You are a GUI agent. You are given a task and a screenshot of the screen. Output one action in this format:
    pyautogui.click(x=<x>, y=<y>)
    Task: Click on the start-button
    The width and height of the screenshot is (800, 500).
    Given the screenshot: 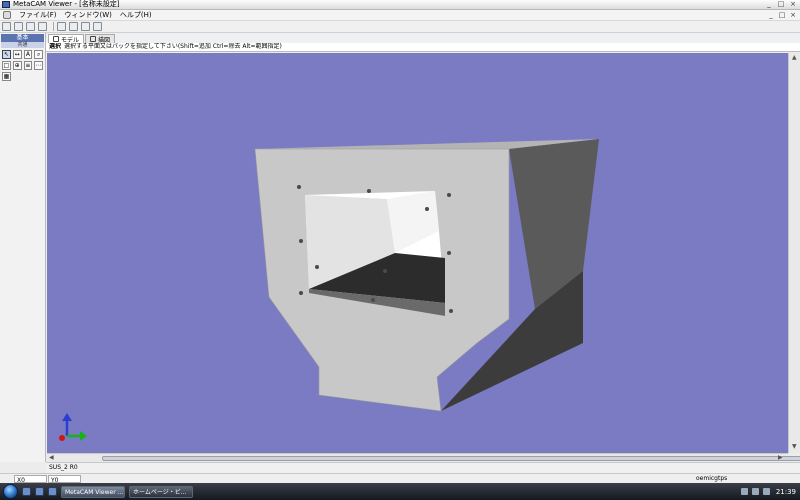 What is the action you would take?
    pyautogui.click(x=10, y=491)
    